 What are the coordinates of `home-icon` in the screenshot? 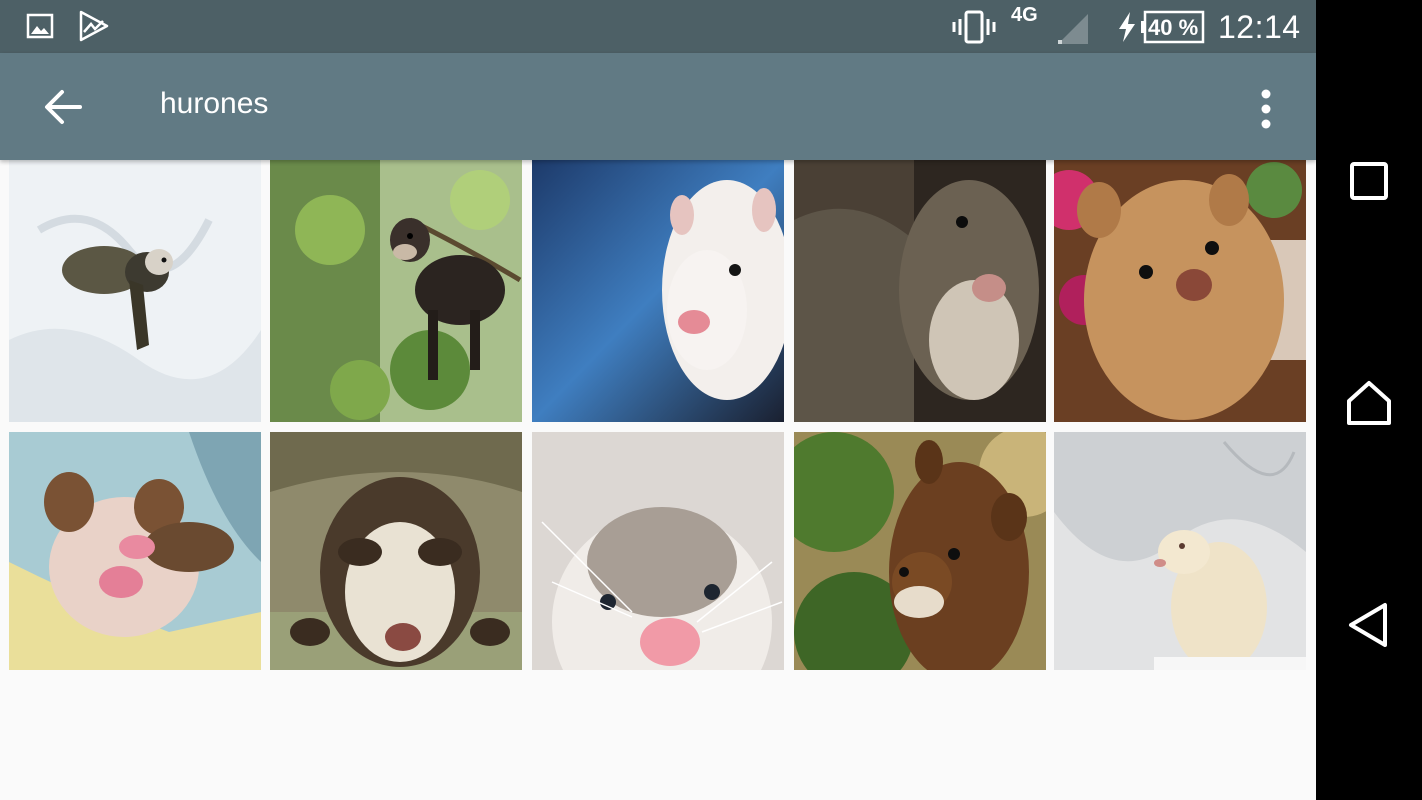 It's located at (1369, 403).